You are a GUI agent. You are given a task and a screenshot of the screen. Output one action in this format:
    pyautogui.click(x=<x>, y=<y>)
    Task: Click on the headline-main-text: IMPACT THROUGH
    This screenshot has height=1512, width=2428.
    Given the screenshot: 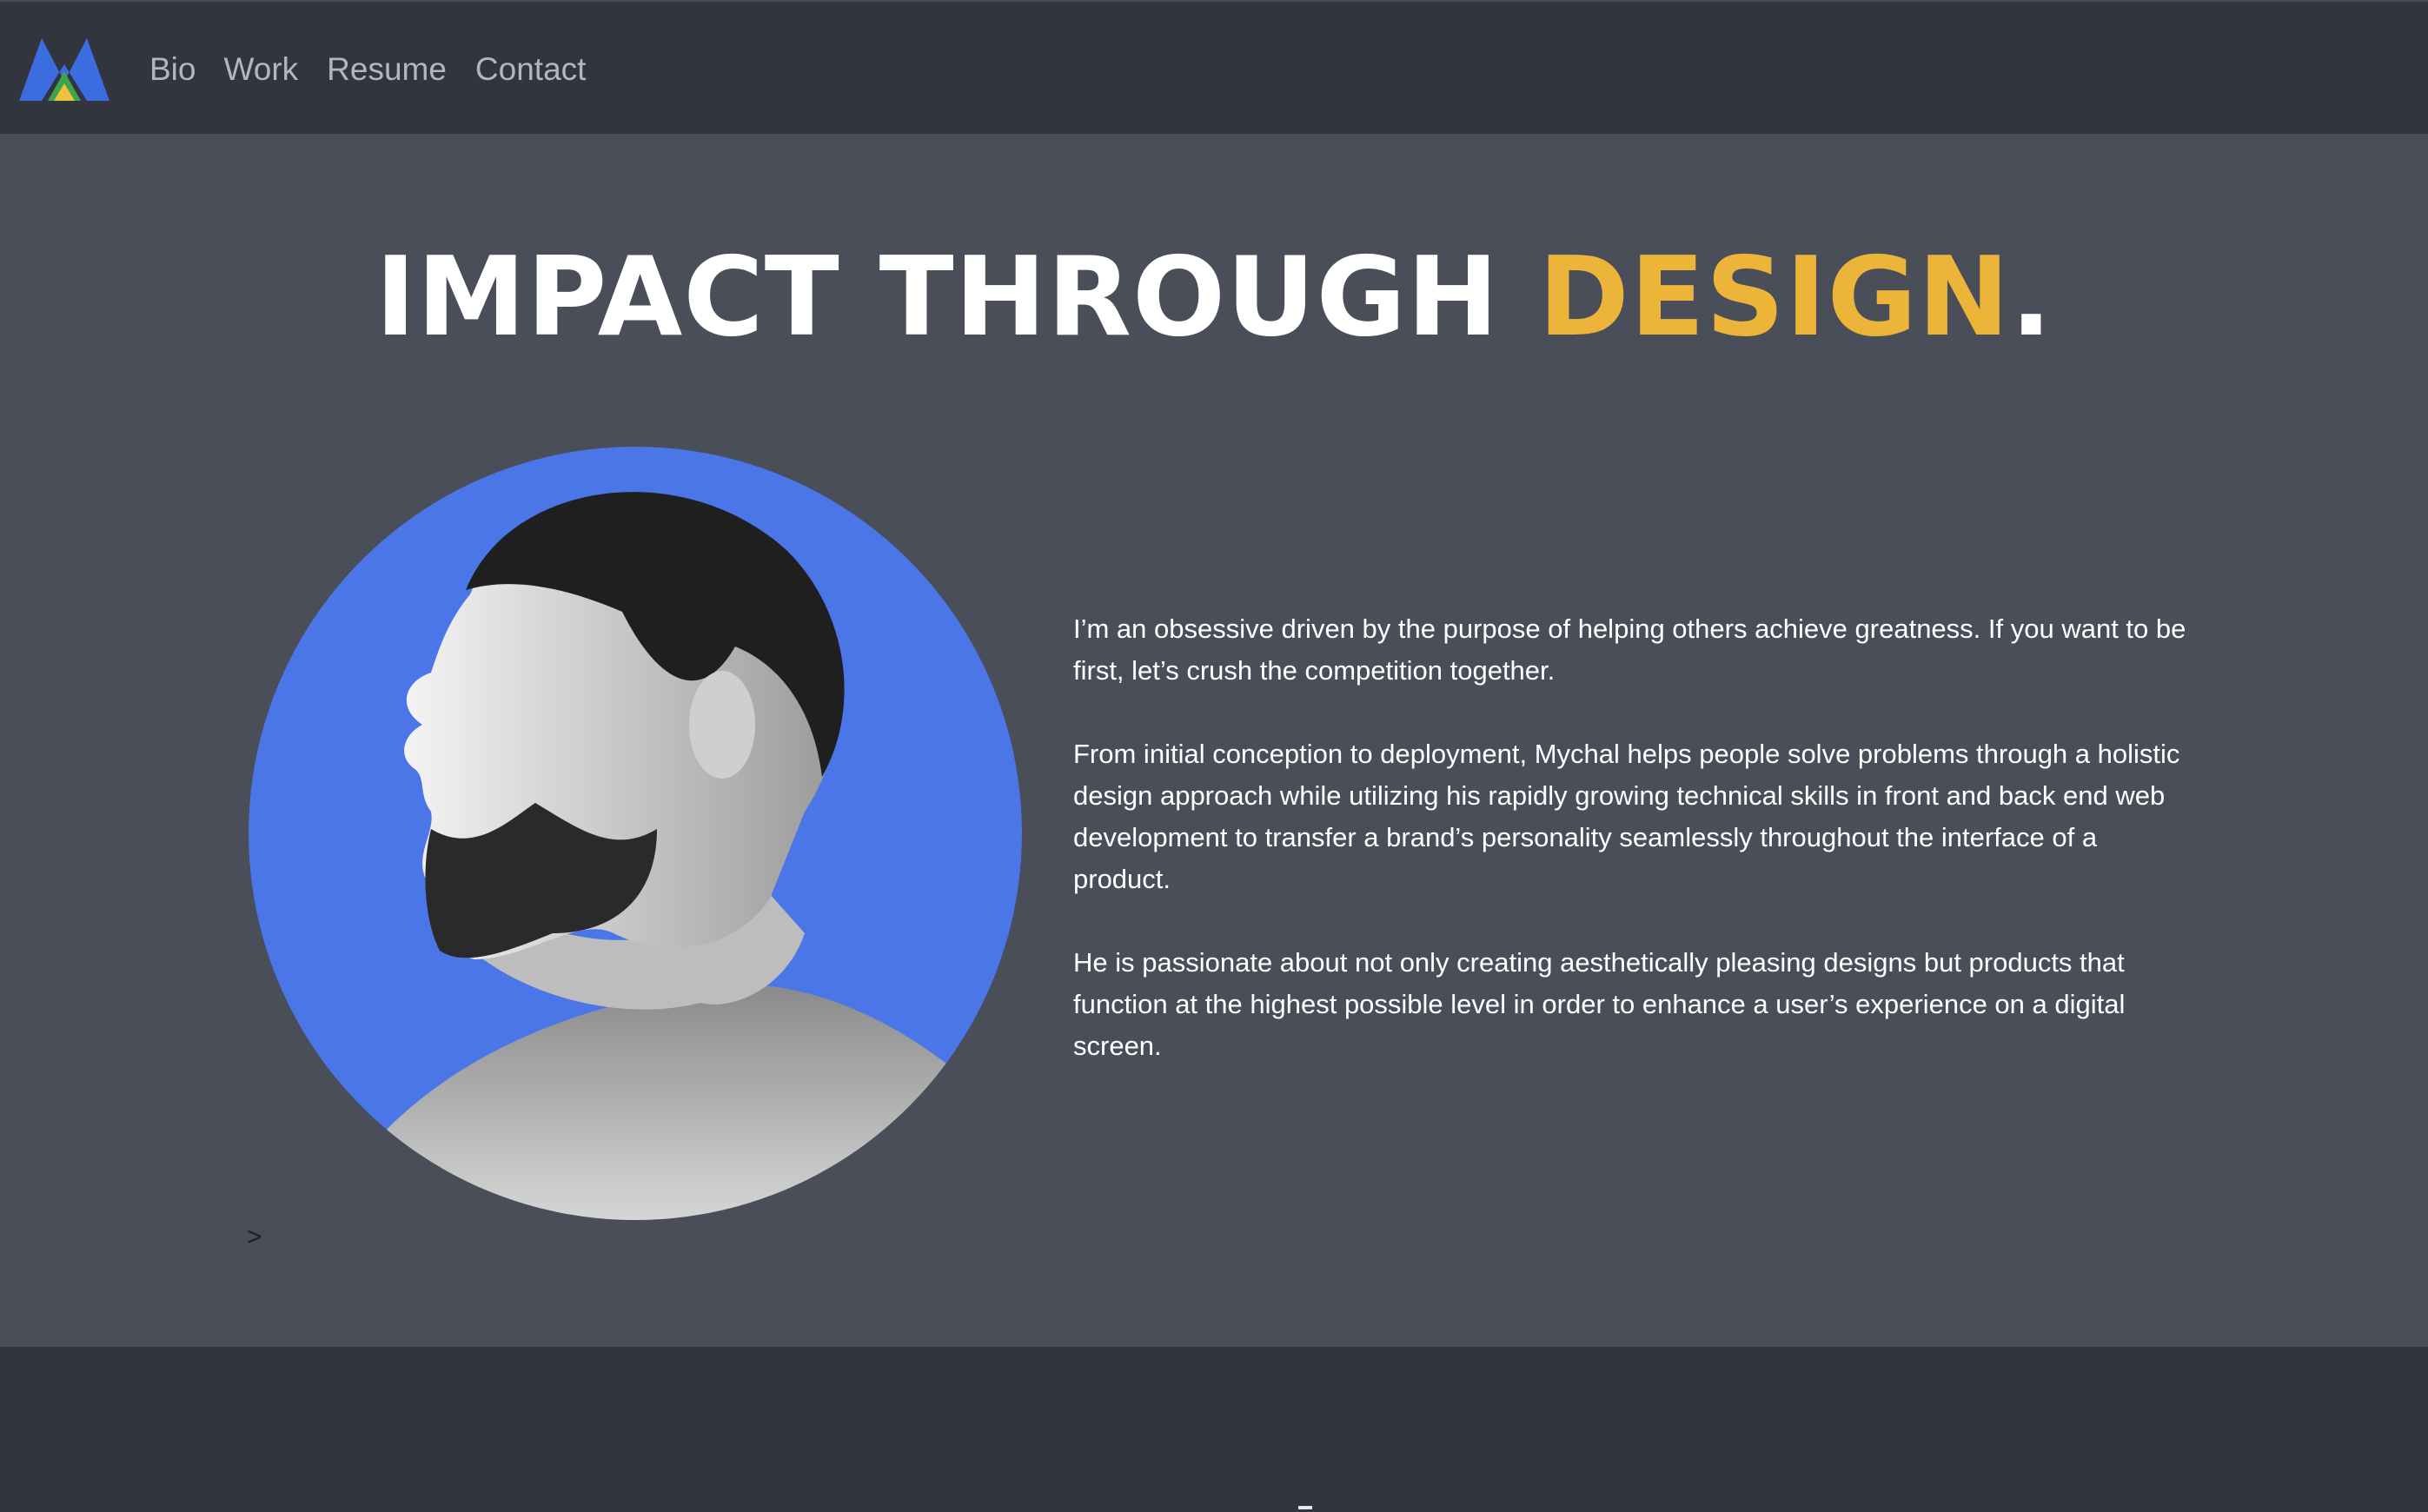 What is the action you would take?
    pyautogui.click(x=957, y=297)
    